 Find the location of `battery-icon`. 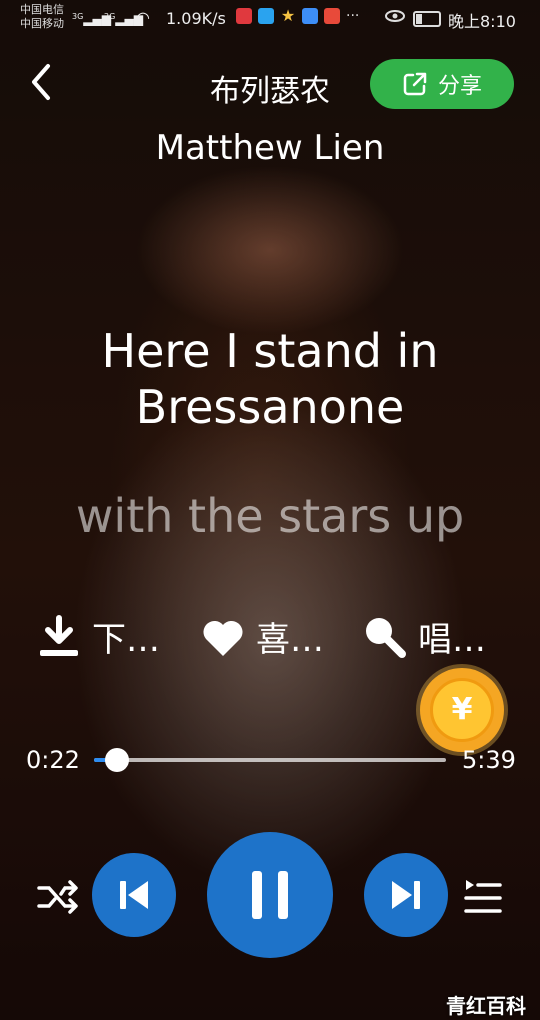

battery-icon is located at coordinates (427, 19).